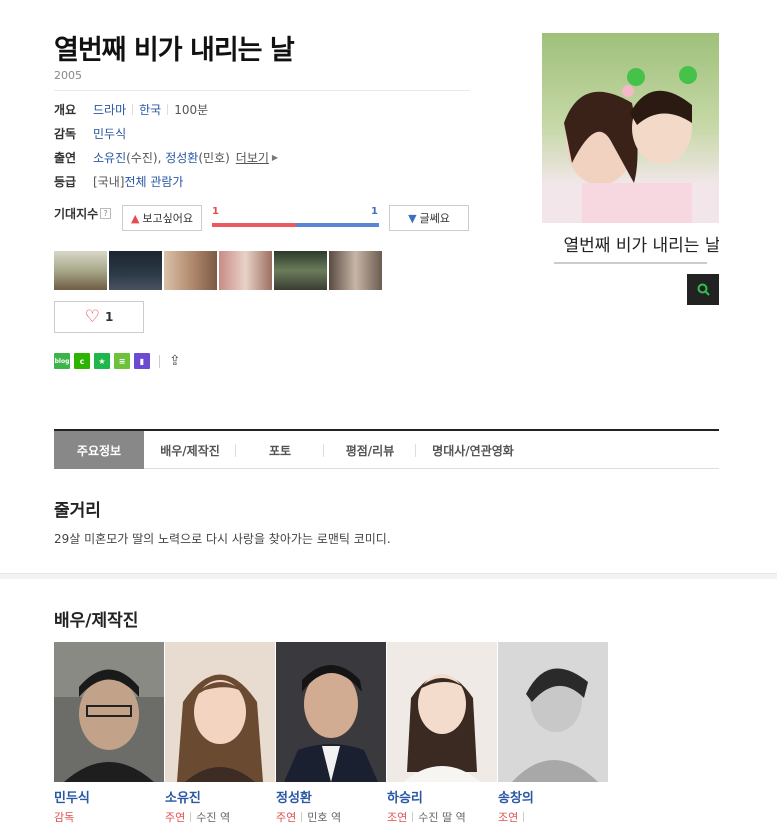 The width and height of the screenshot is (777, 835). Describe the element at coordinates (65, 110) in the screenshot. I see `overview-label: 개요` at that location.